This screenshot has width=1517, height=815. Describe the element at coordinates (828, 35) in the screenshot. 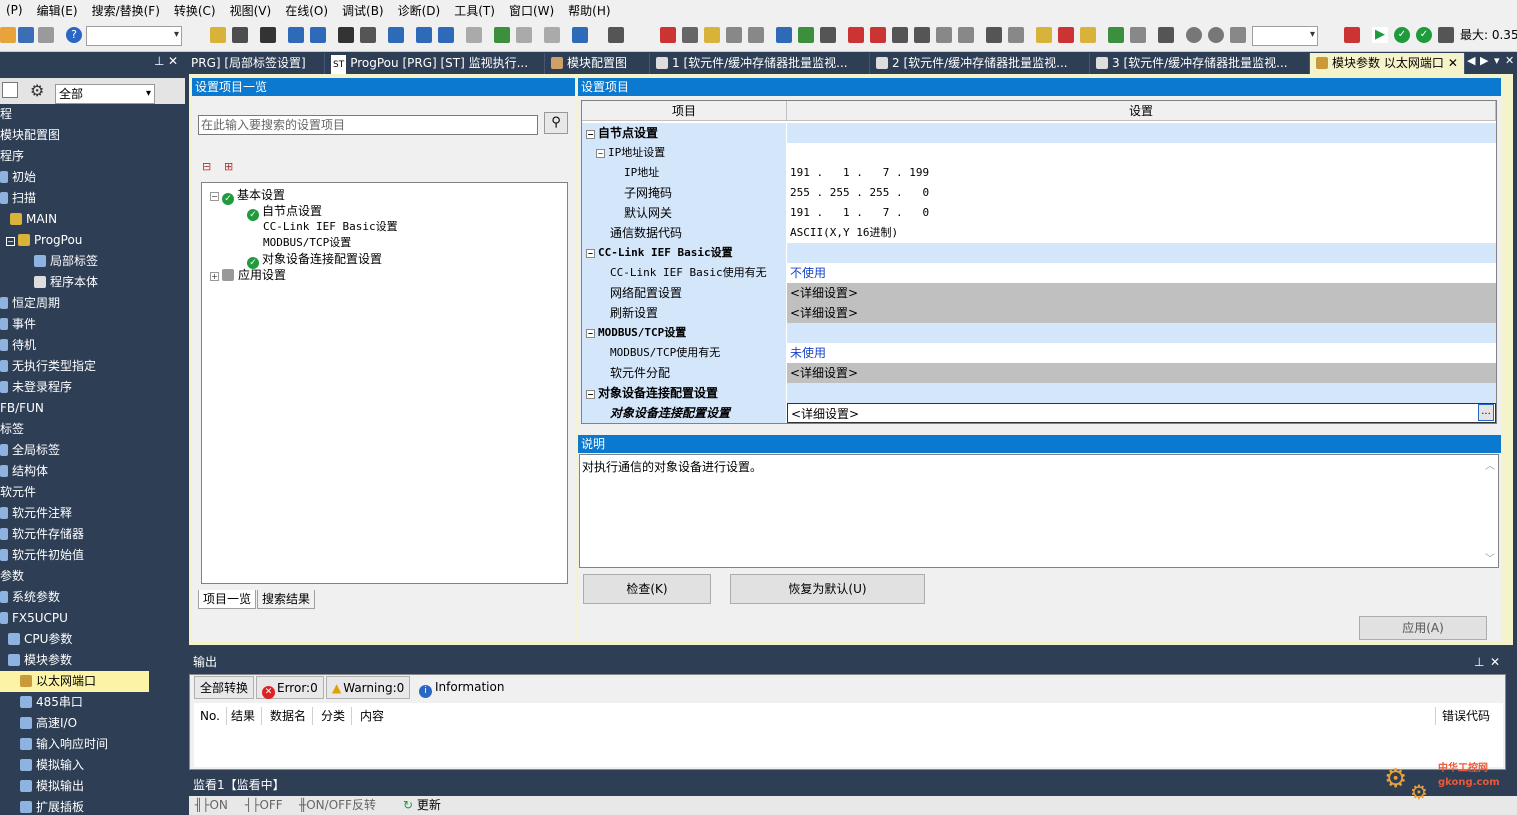

I see `verify-plc-icon` at that location.